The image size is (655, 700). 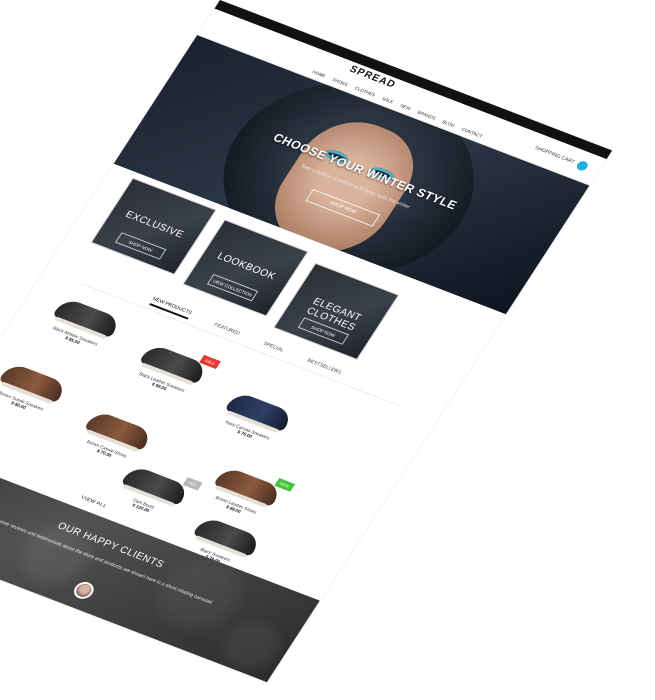 What do you see at coordinates (41, 390) in the screenshot?
I see `product-card: Brown Suede Sneakers $ 80.00` at bounding box center [41, 390].